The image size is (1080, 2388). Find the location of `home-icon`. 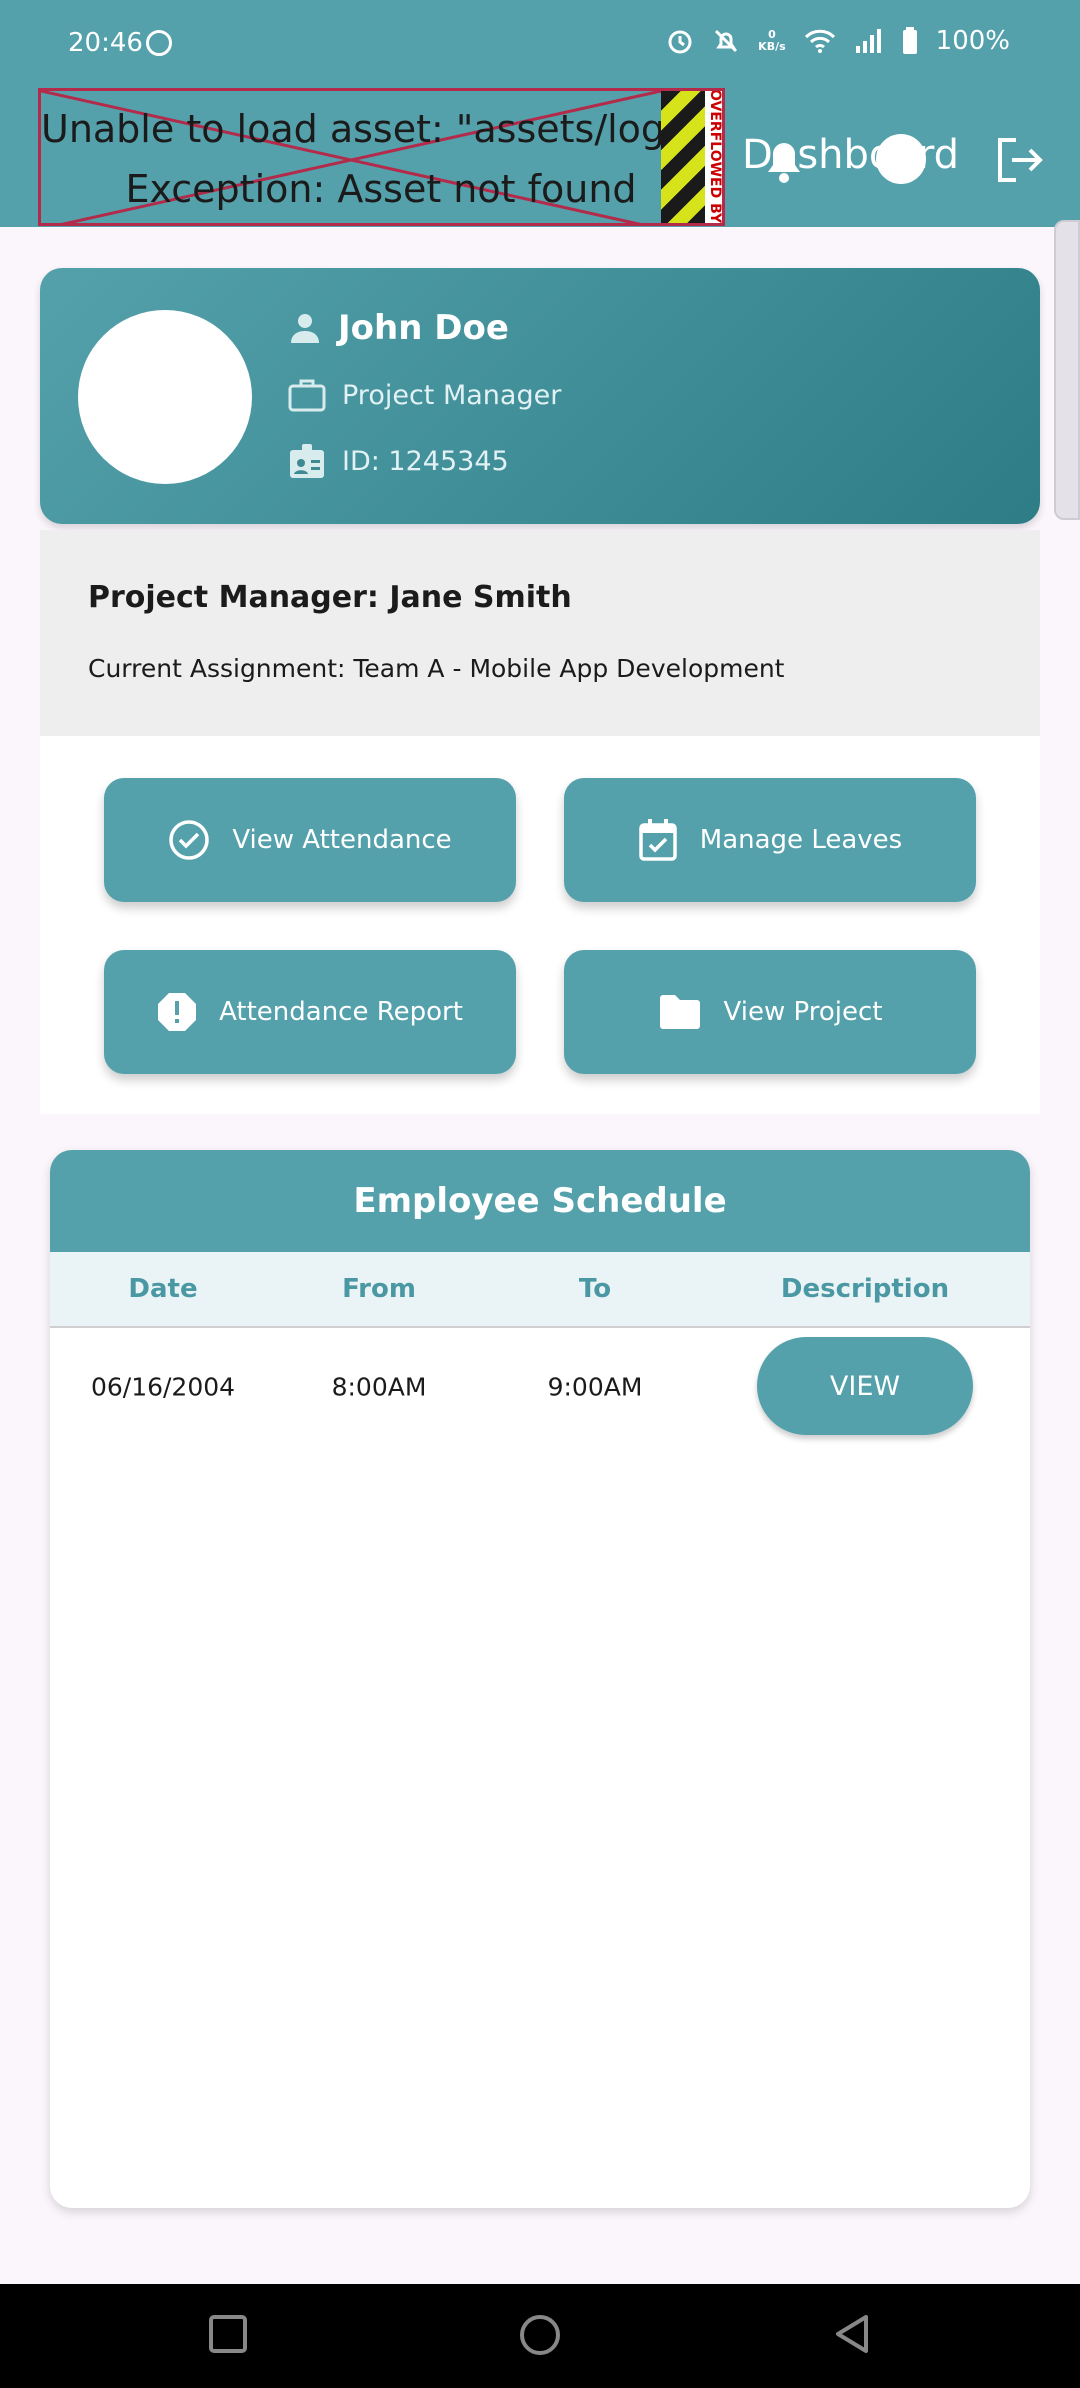

home-icon is located at coordinates (540, 2335).